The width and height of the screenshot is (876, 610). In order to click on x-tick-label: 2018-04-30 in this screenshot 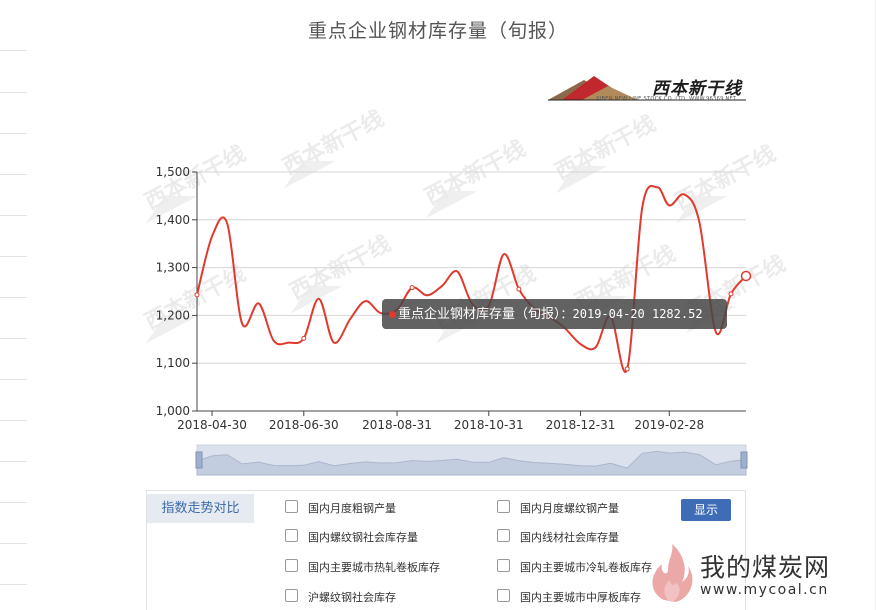, I will do `click(212, 425)`.